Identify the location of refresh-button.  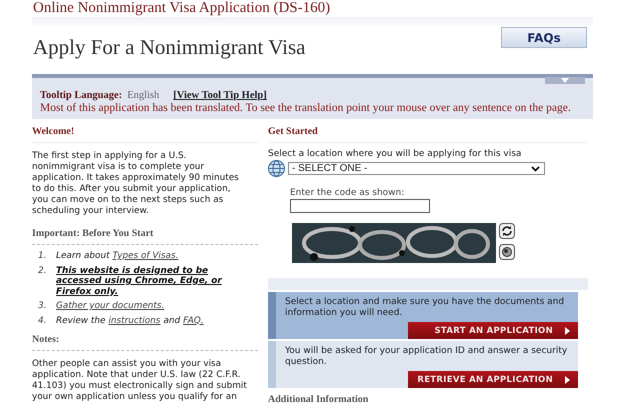
(507, 231).